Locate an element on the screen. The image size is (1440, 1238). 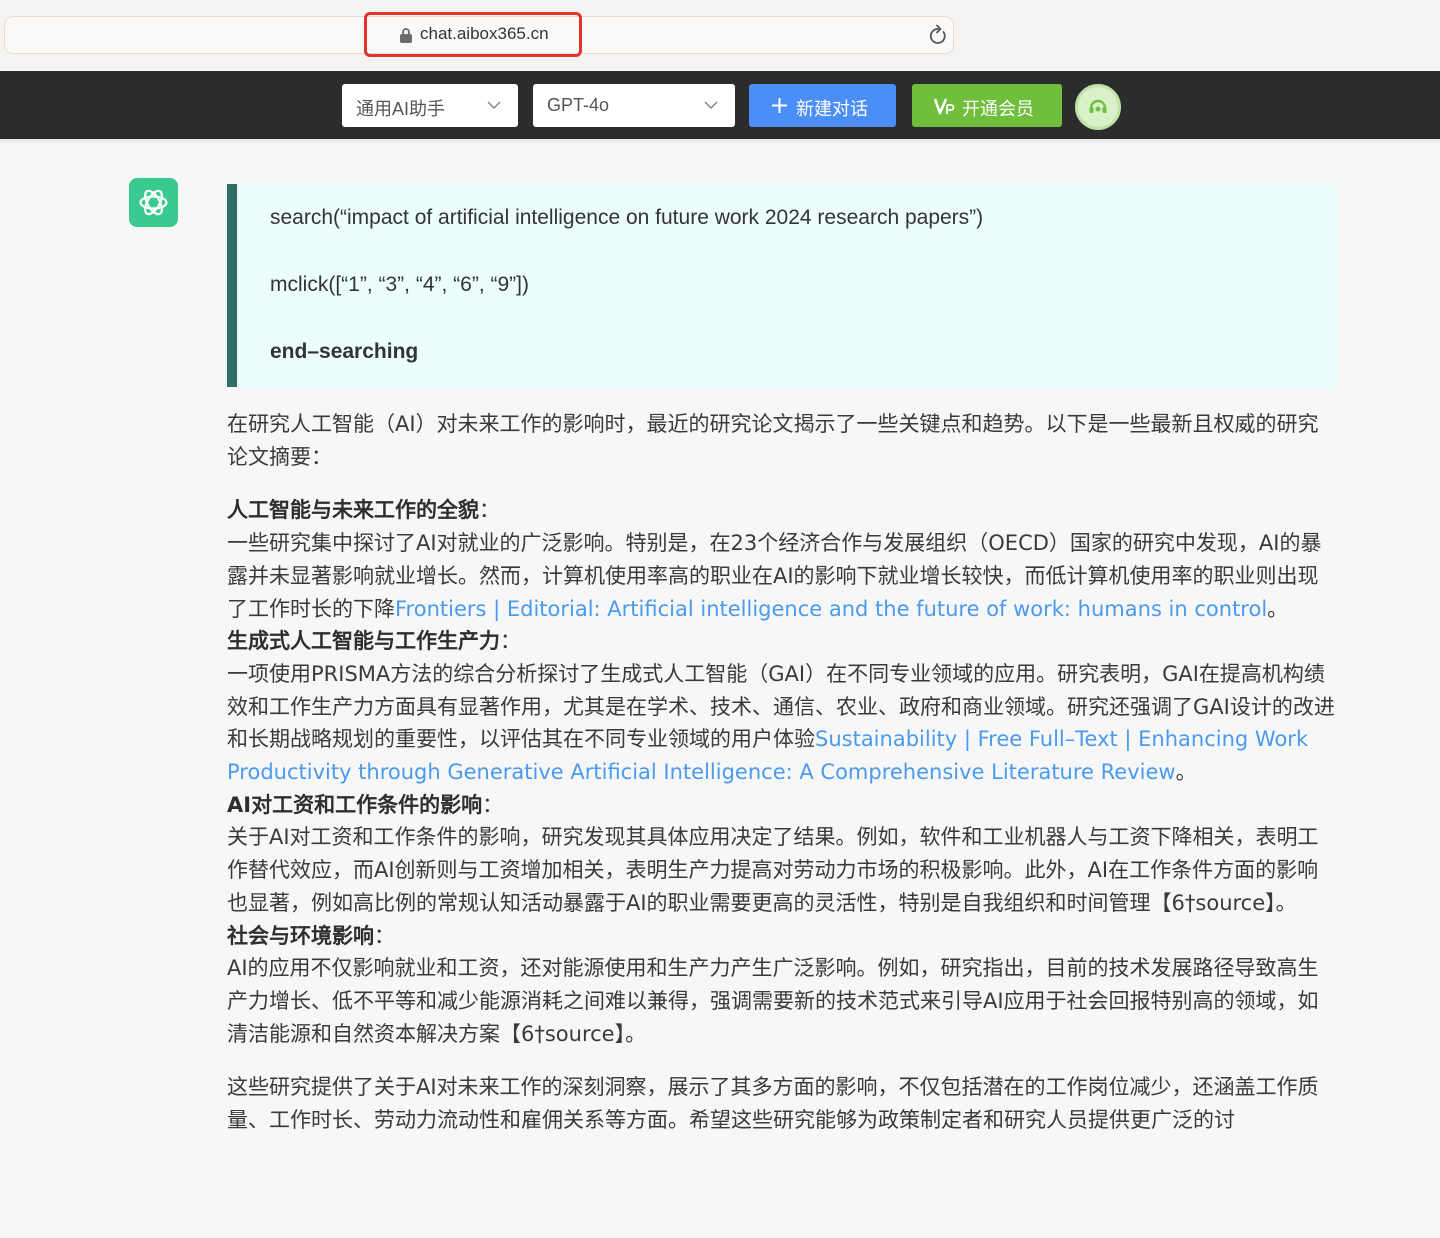
new-chat-label: 新建对话 is located at coordinates (832, 109).